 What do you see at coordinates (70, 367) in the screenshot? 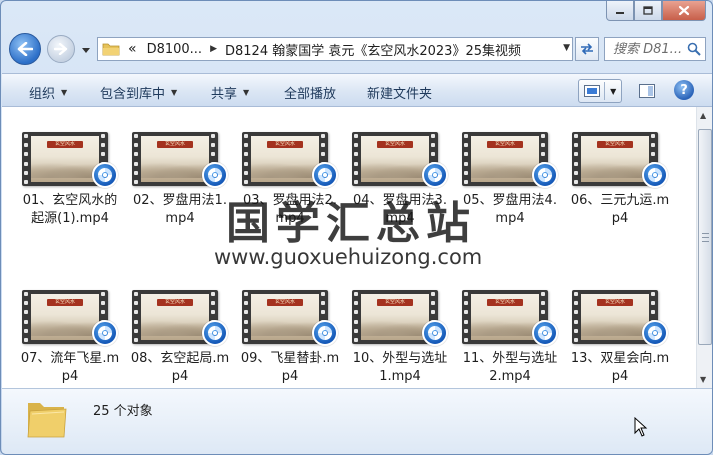
I see `file-name: 07、流年飞星.mp4` at bounding box center [70, 367].